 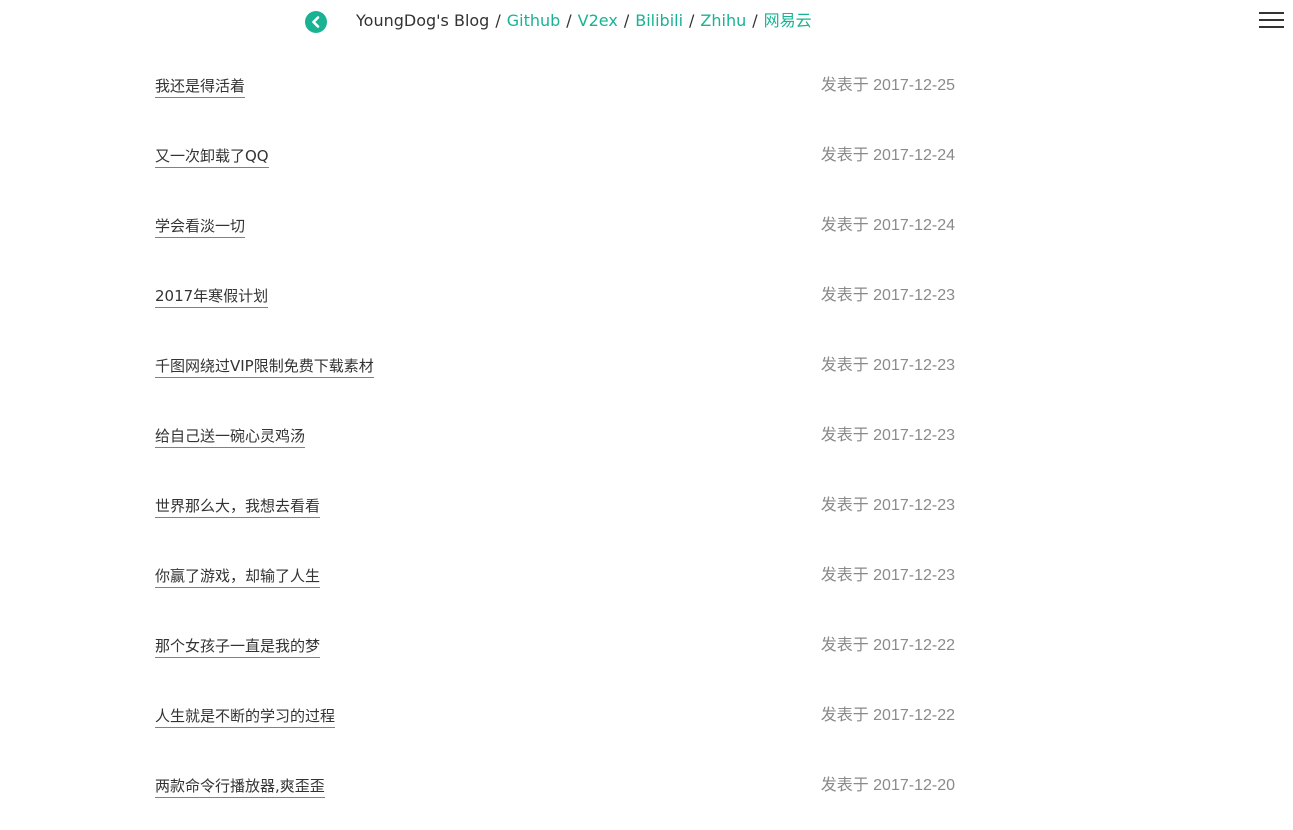 What do you see at coordinates (659, 21) in the screenshot?
I see `bilibili-link: Bilibili` at bounding box center [659, 21].